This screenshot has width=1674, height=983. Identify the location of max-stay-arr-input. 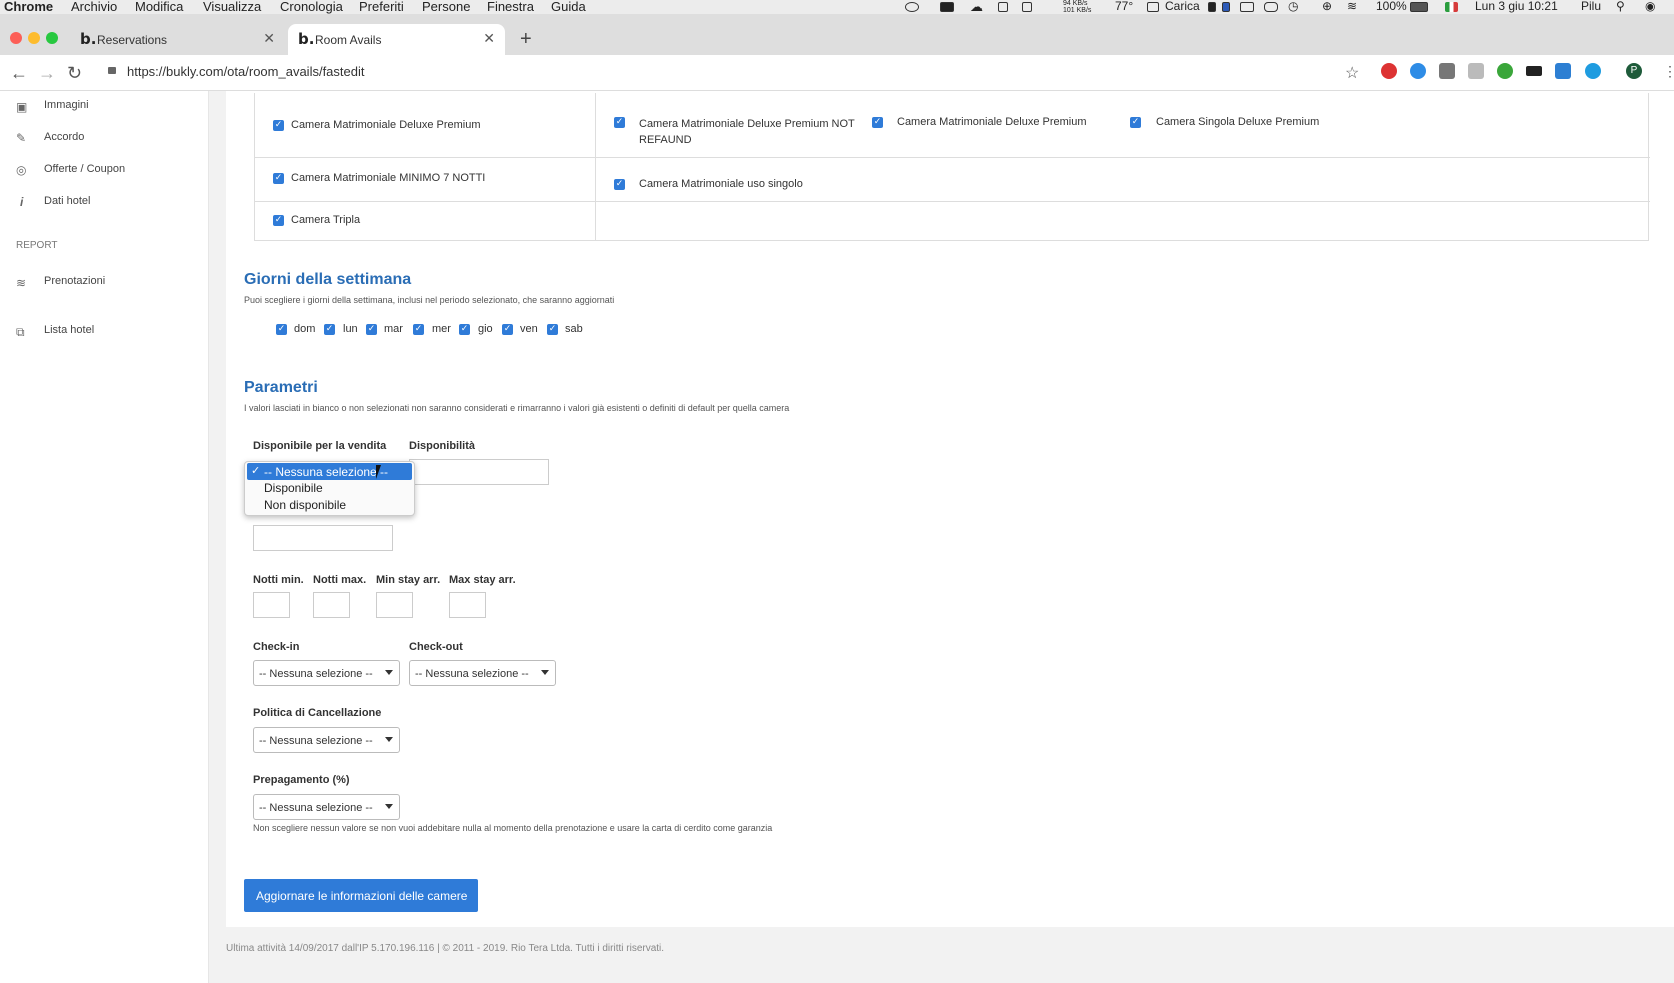
(467, 605).